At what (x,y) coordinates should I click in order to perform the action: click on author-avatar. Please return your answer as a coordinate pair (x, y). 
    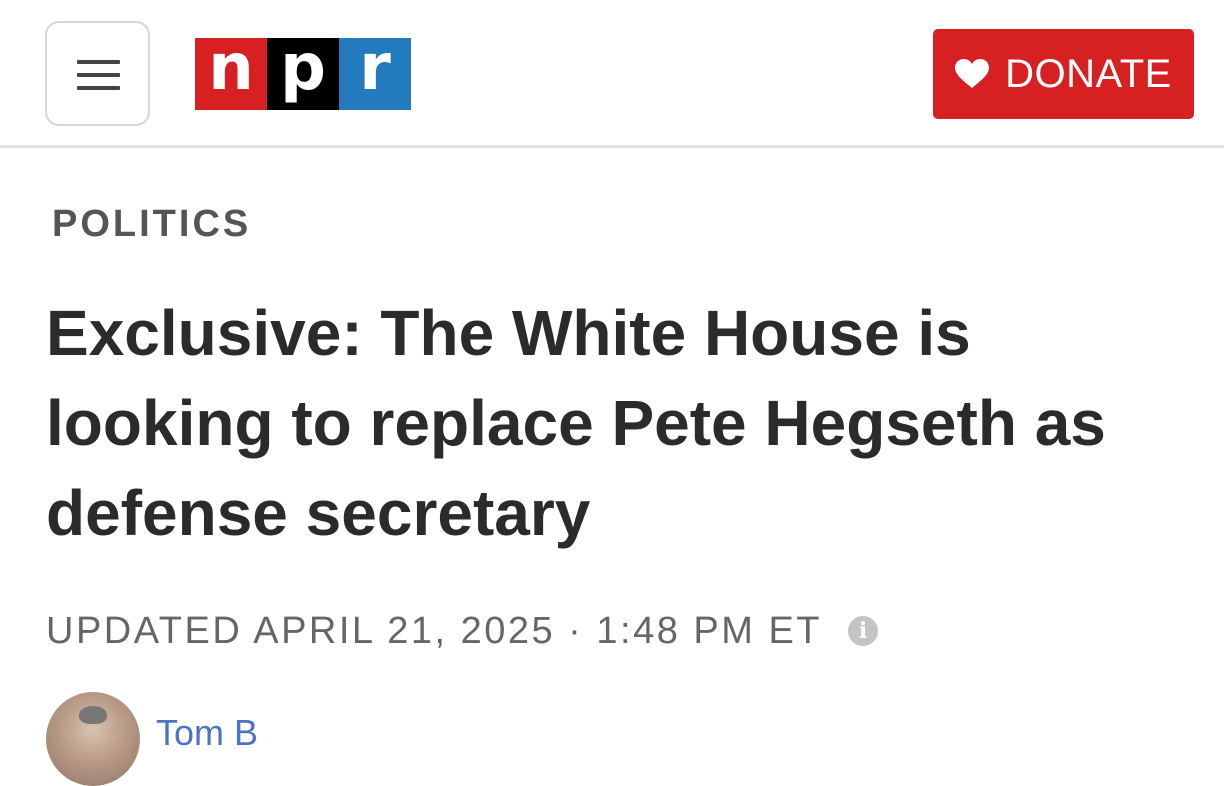
    Looking at the image, I should click on (93, 739).